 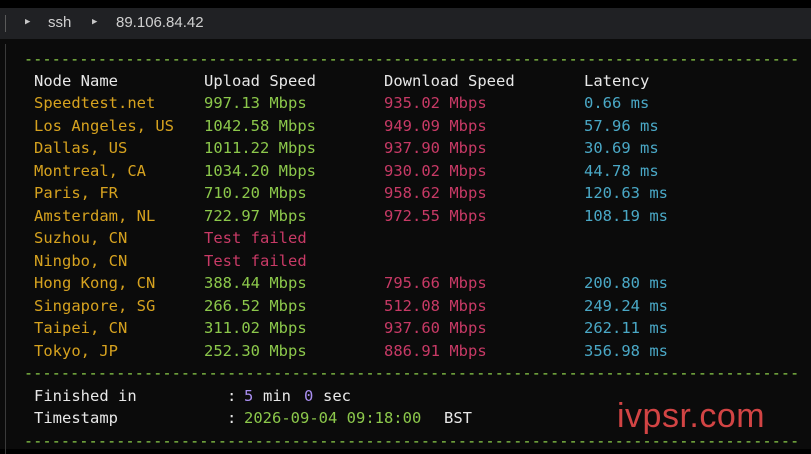 What do you see at coordinates (81, 238) in the screenshot?
I see `node-name-cell: Suzhou, CN` at bounding box center [81, 238].